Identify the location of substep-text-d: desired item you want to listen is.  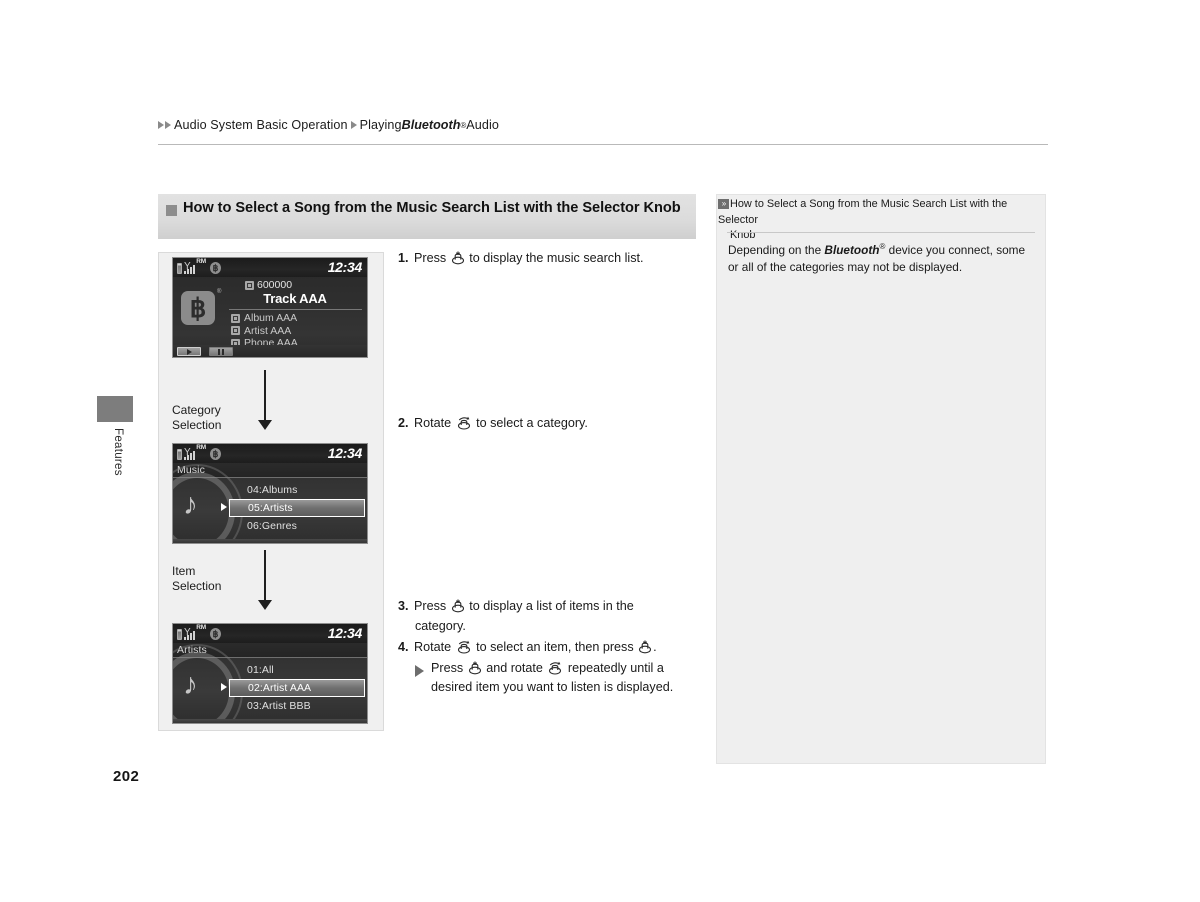
(522, 687).